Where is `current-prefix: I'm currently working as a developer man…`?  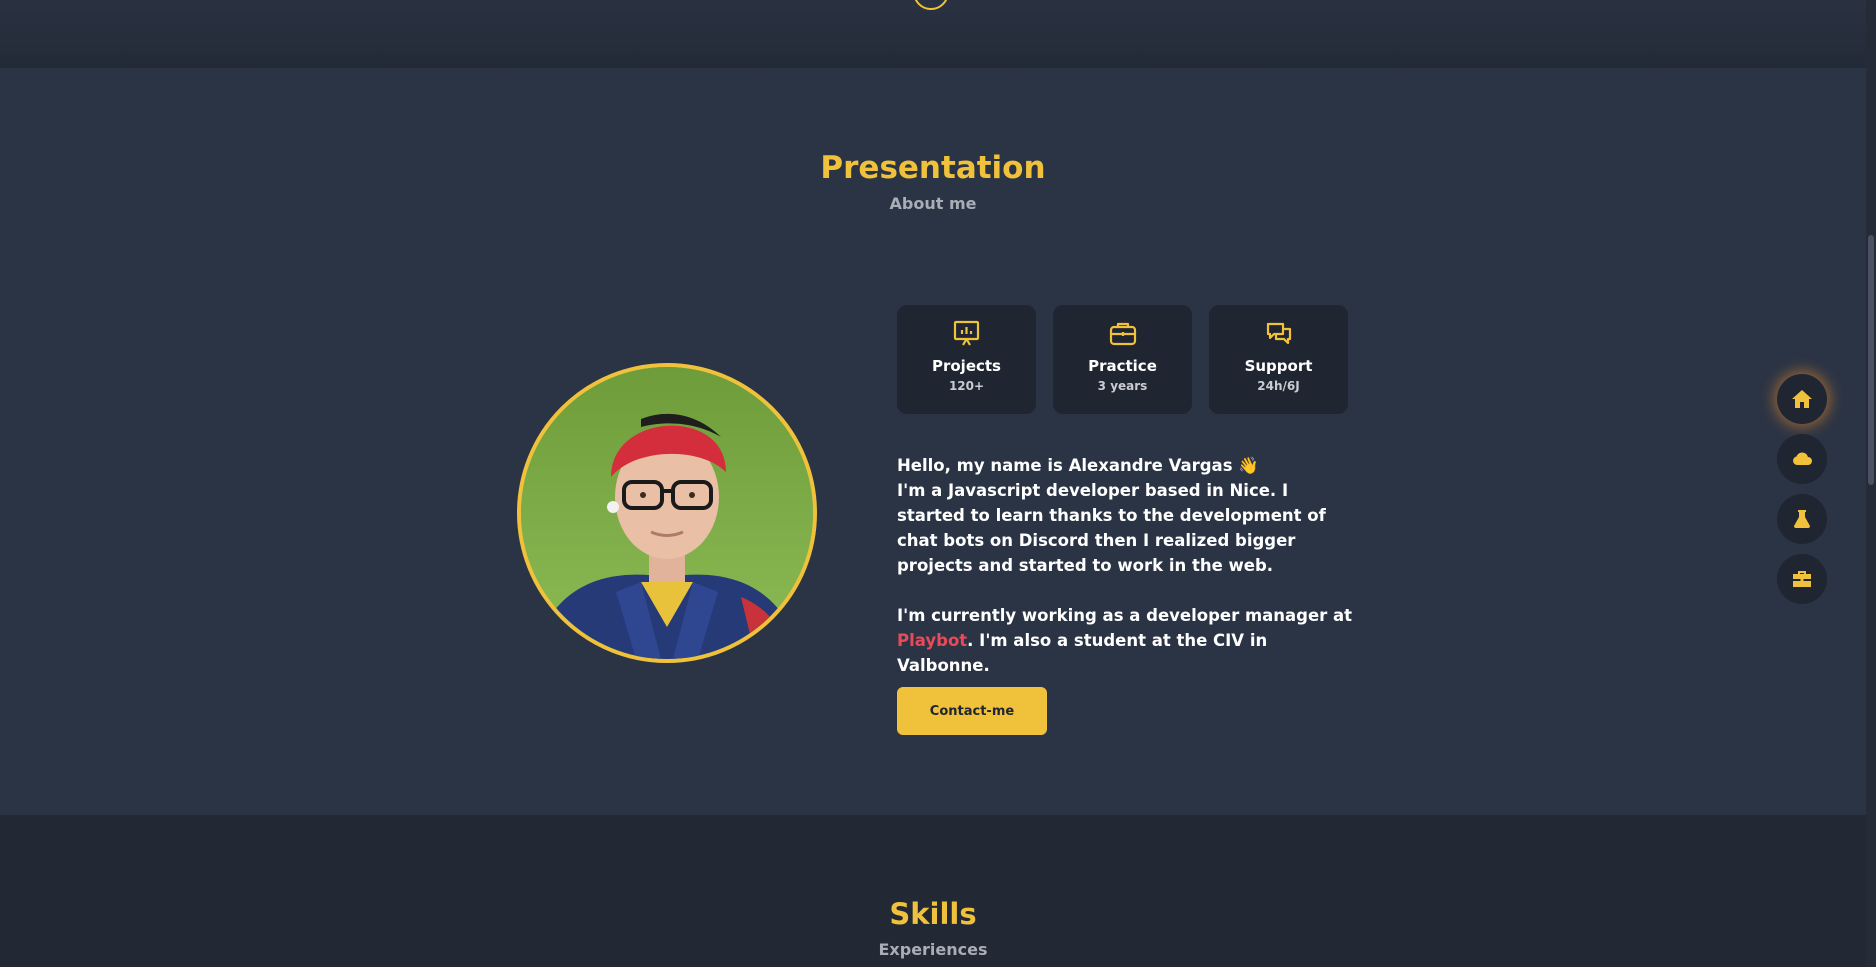 current-prefix: I'm currently working as a developer man… is located at coordinates (1125, 615).